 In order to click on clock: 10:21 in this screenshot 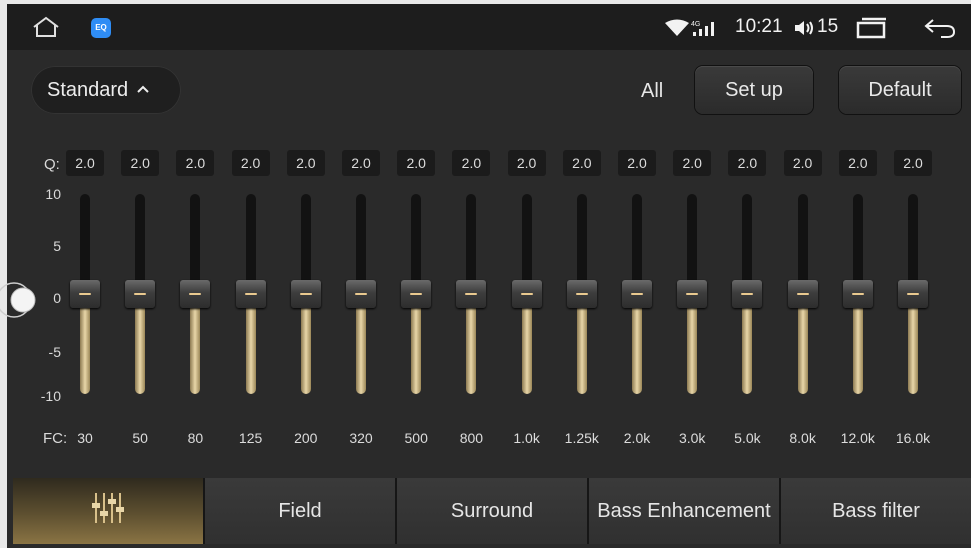, I will do `click(759, 26)`.